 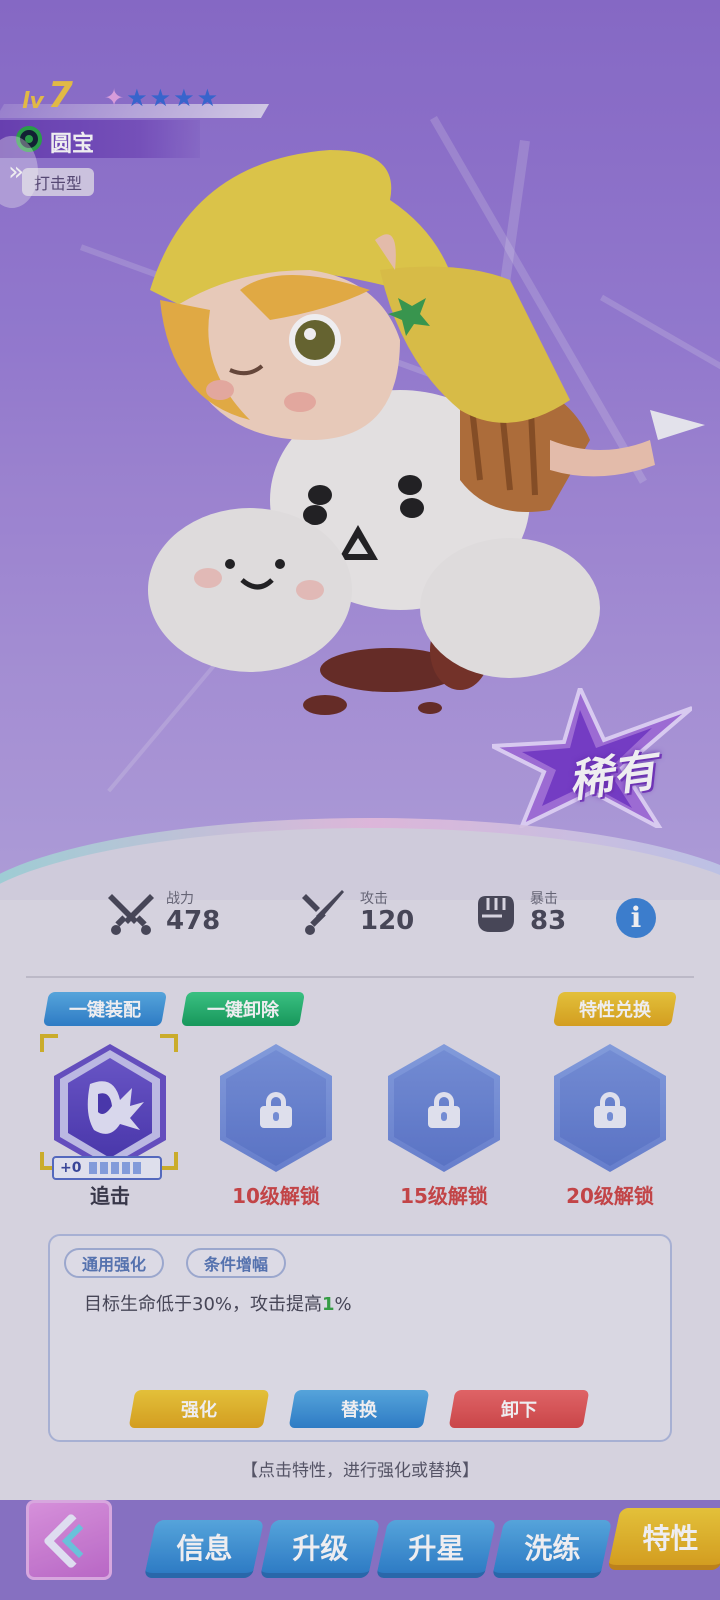 What do you see at coordinates (114, 98) in the screenshot?
I see `star-icon: ✦` at bounding box center [114, 98].